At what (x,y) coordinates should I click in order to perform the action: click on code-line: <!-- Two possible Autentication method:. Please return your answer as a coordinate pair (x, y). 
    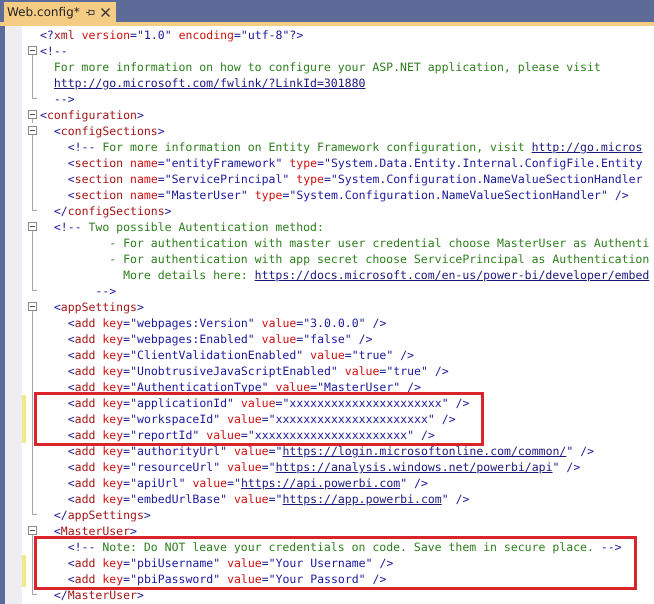
    Looking at the image, I should click on (188, 227).